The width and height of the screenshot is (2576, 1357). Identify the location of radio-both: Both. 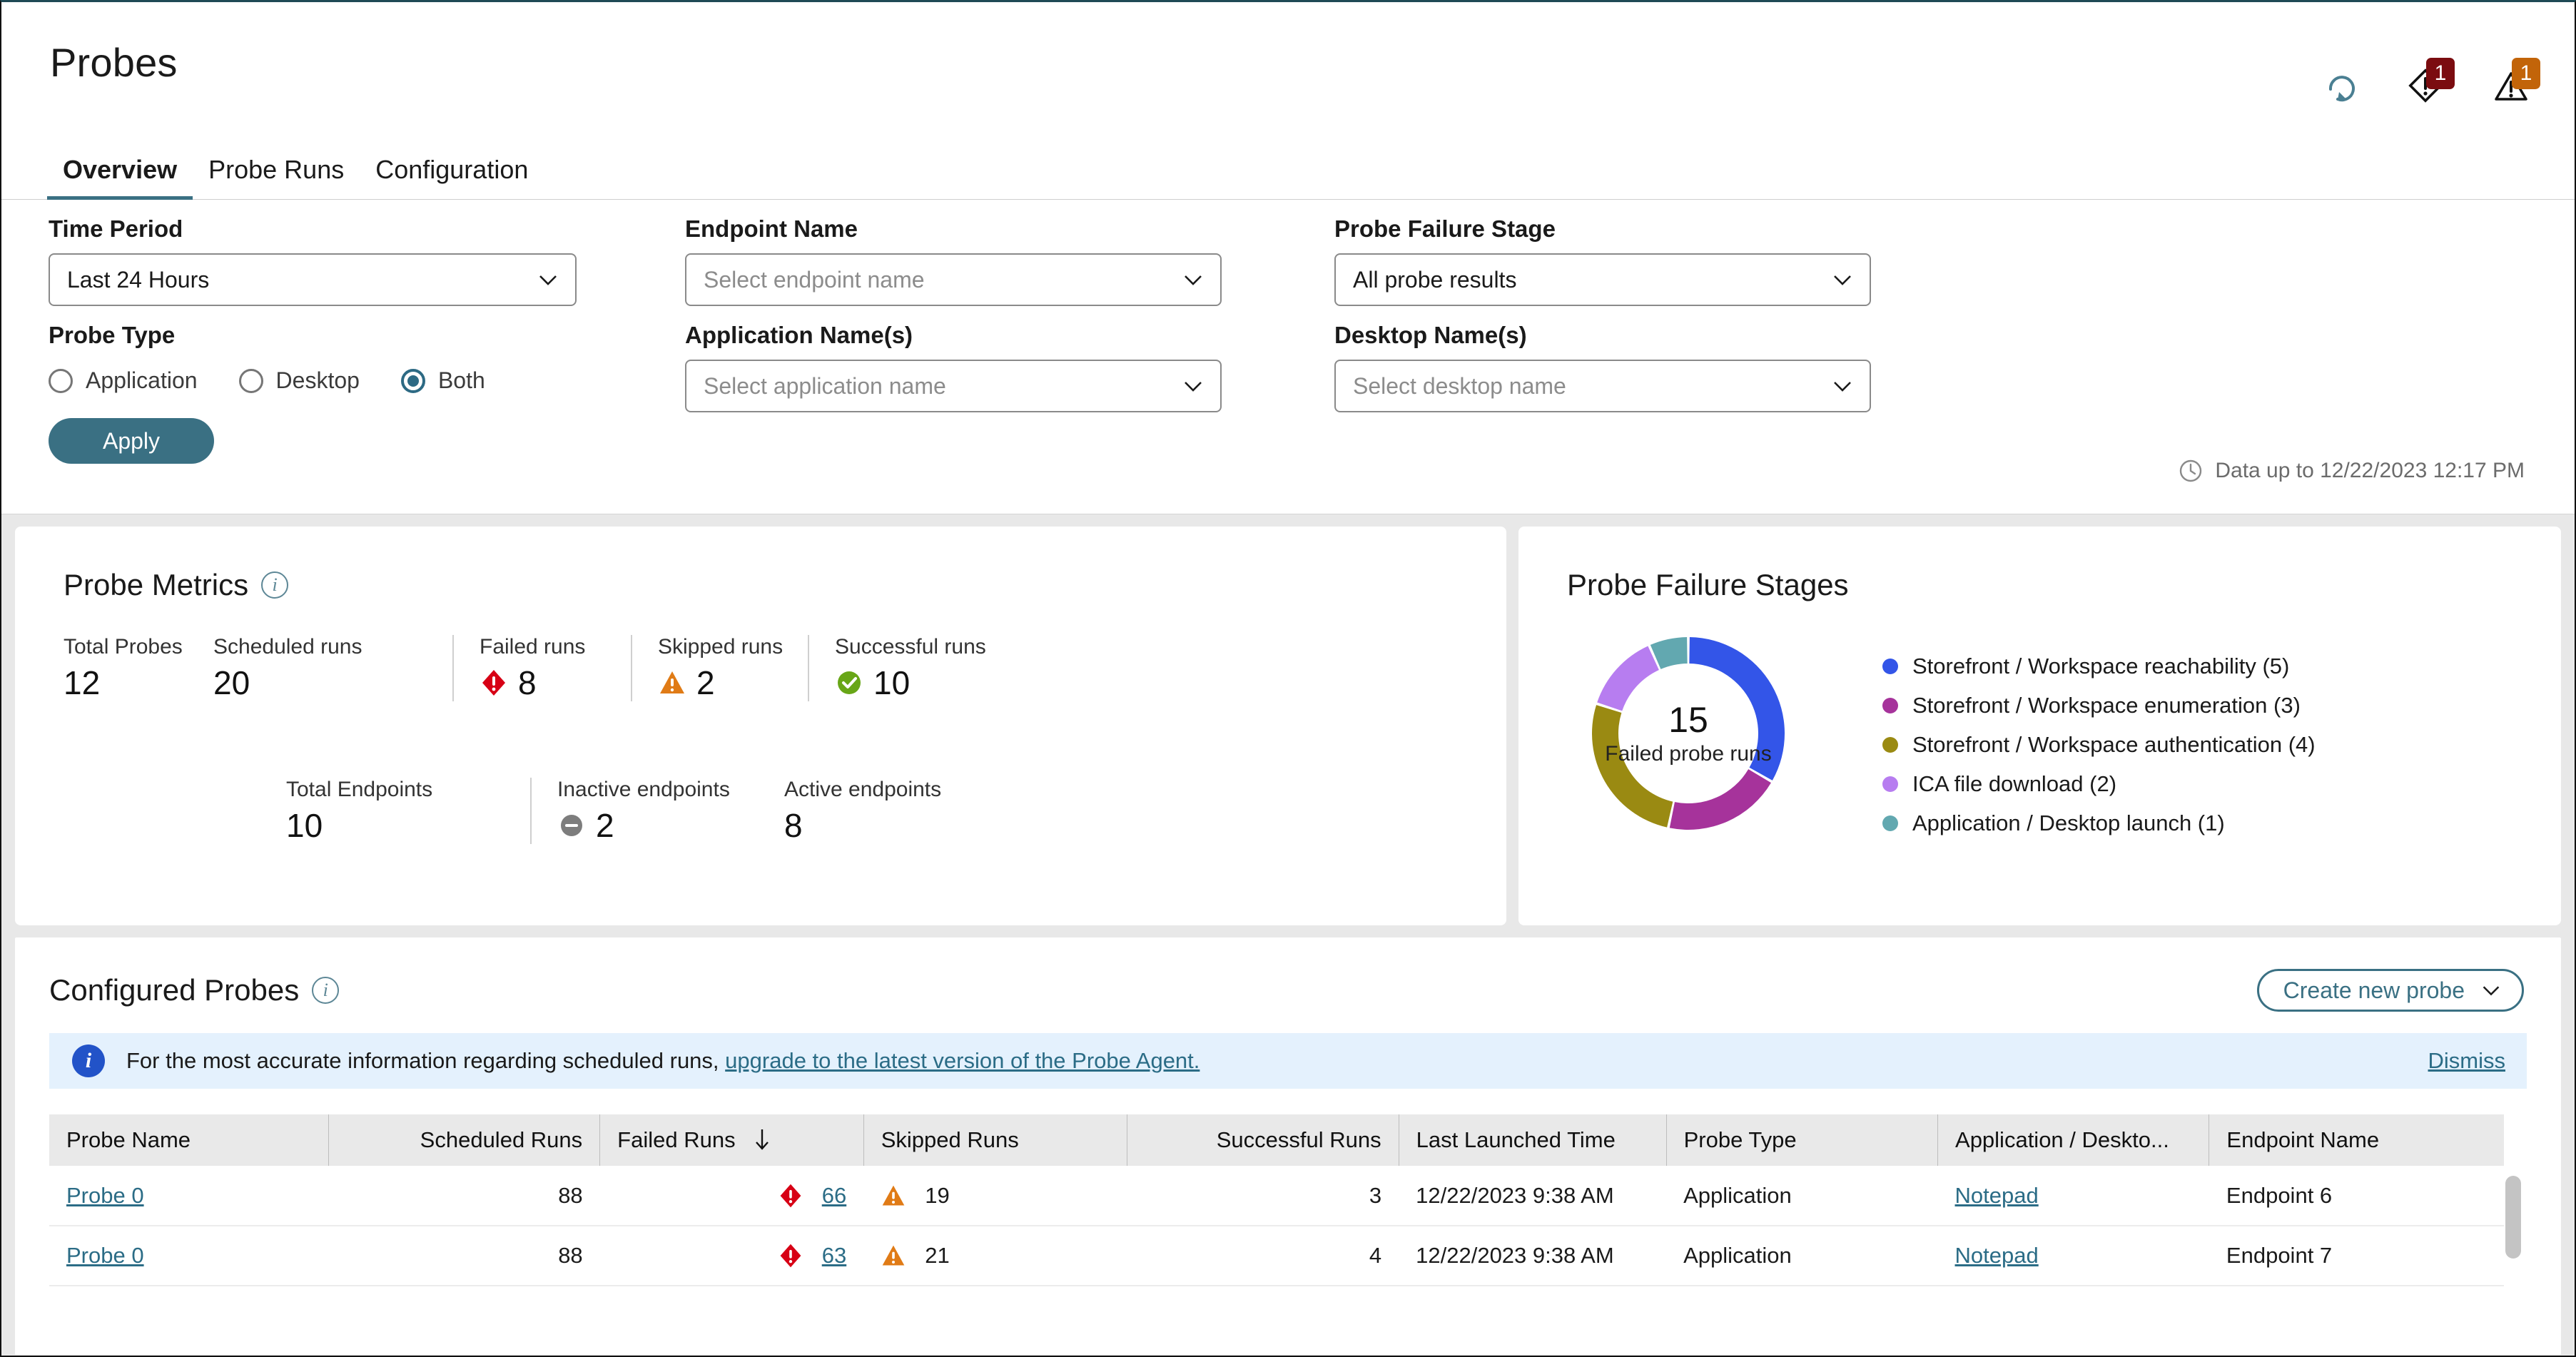
(442, 380).